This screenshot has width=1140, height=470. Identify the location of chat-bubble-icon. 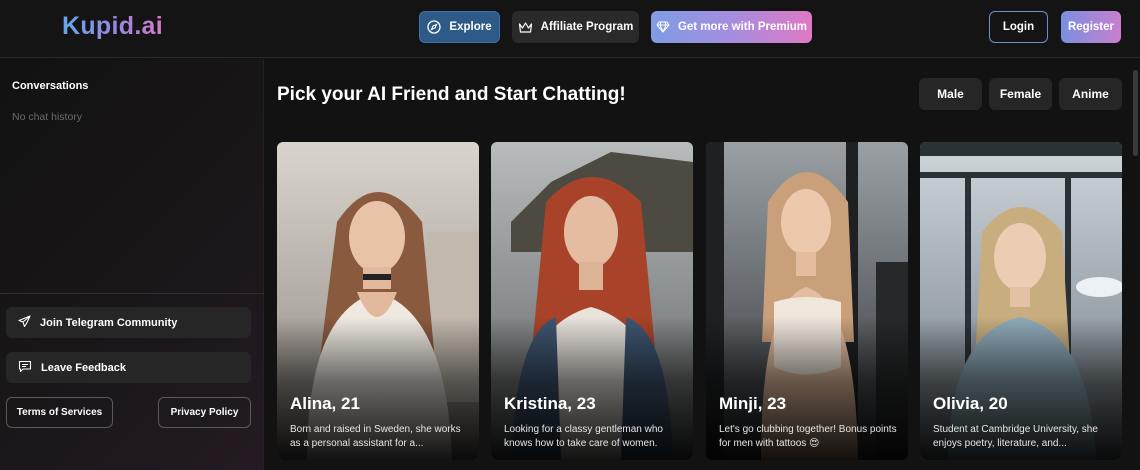
(25, 368).